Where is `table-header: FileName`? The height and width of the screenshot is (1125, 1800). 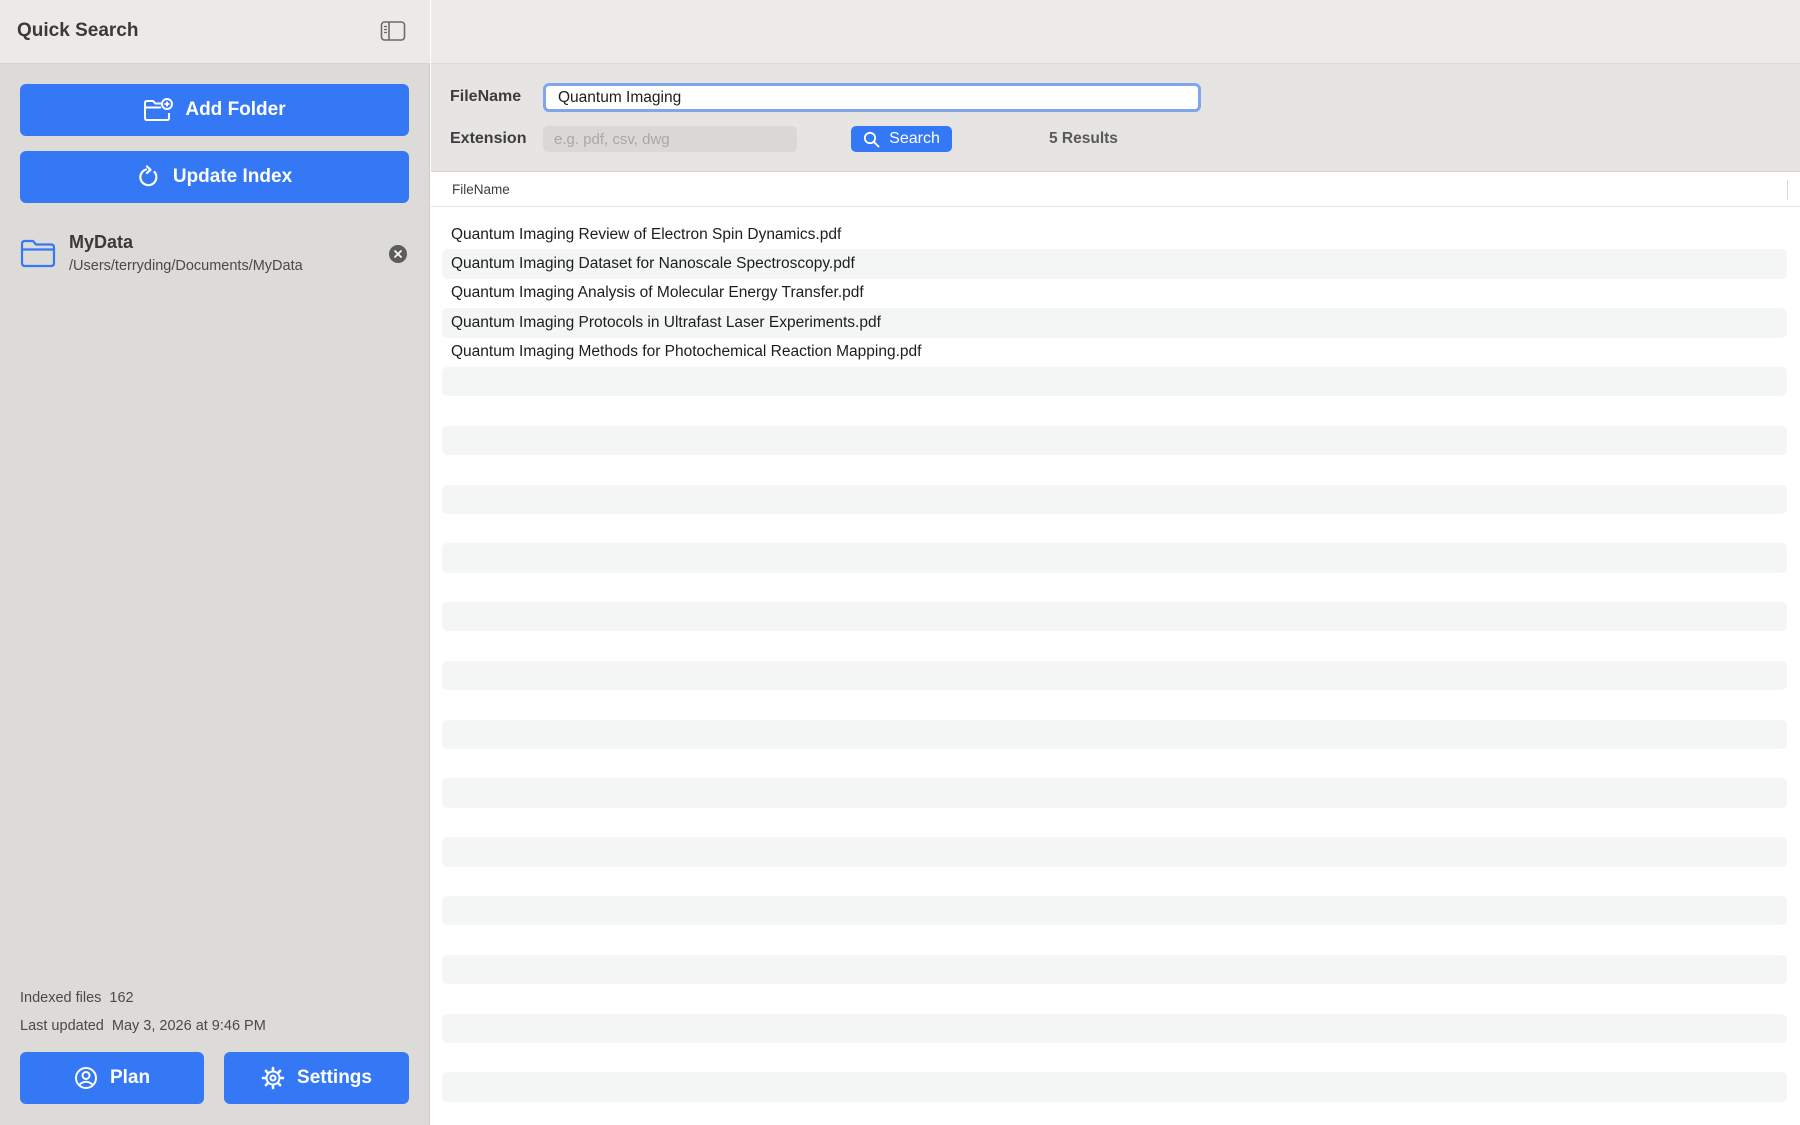
table-header: FileName is located at coordinates (1115, 190).